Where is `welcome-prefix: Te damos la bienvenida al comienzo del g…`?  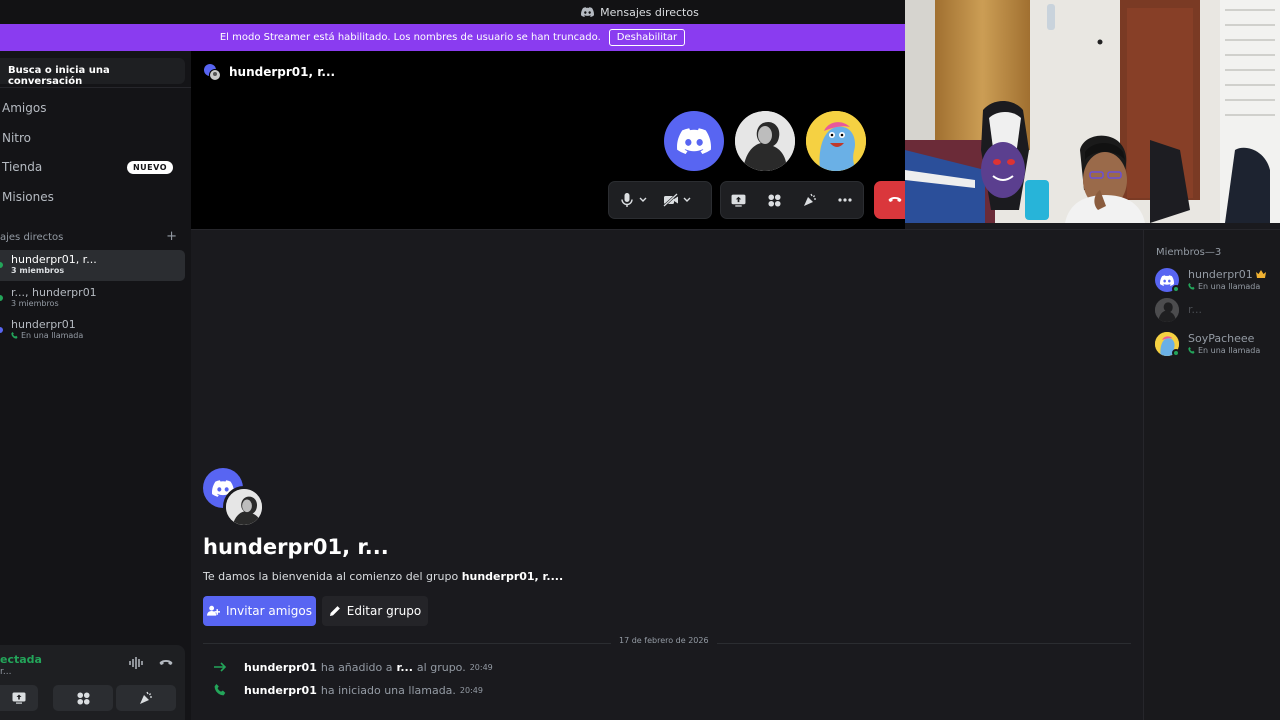 welcome-prefix: Te damos la bienvenida al comienzo del g… is located at coordinates (332, 576).